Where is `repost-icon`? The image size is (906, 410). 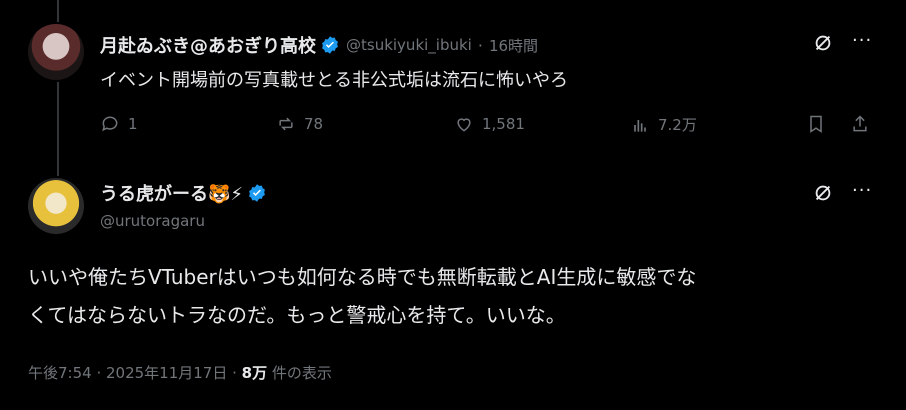
repost-icon is located at coordinates (286, 124).